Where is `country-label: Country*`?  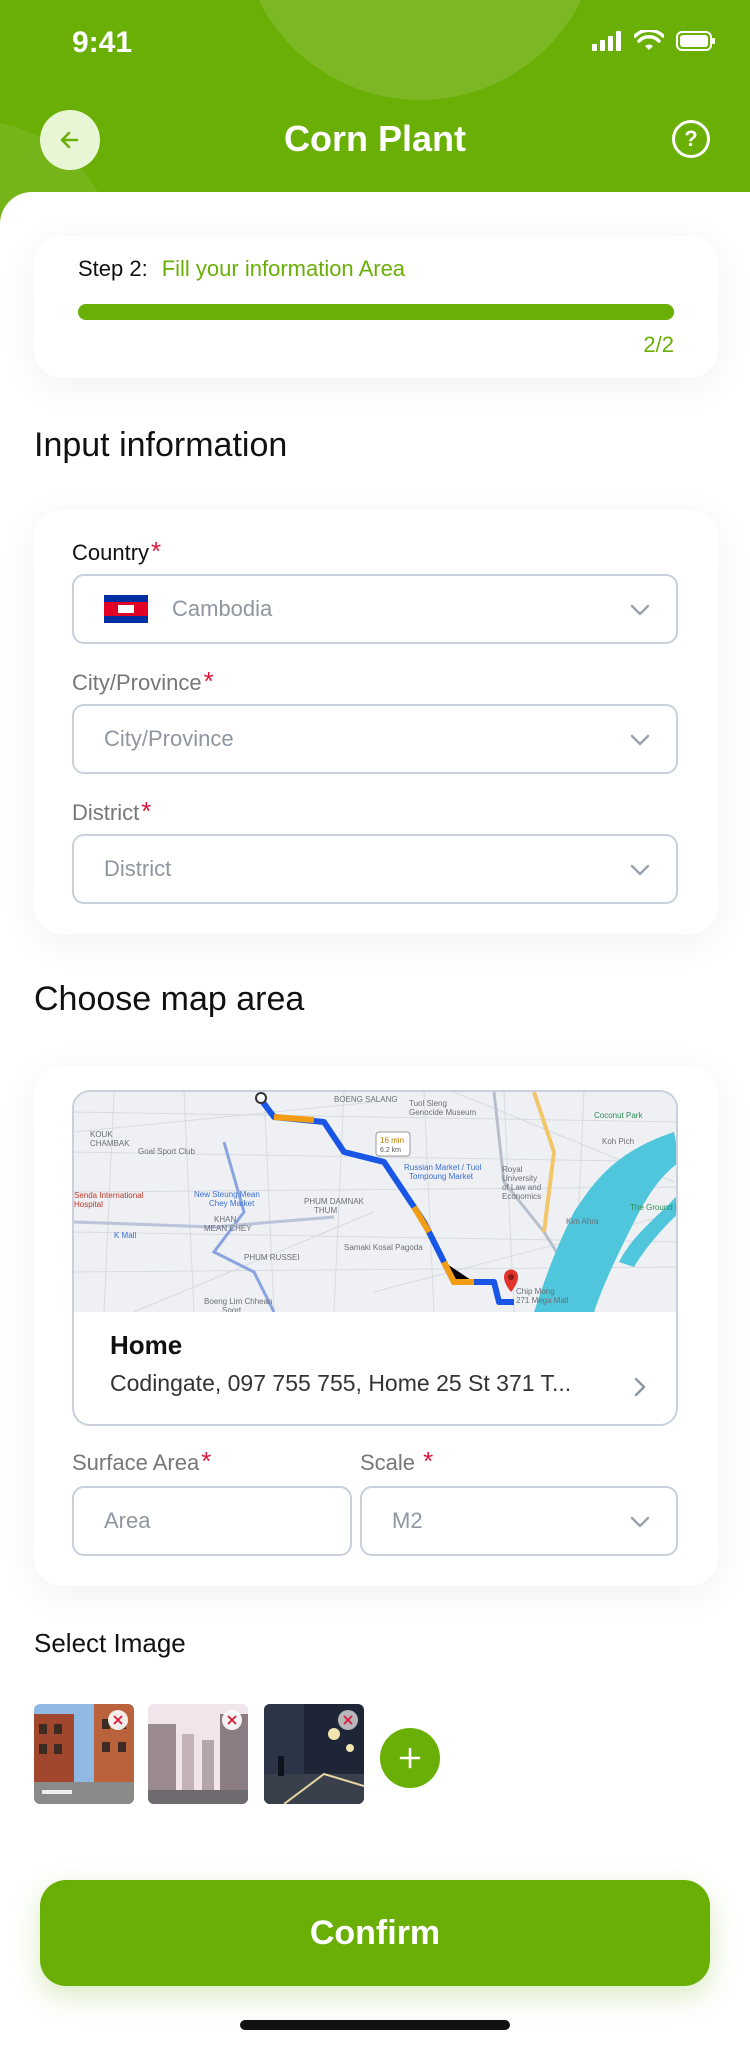
country-label: Country* is located at coordinates (116, 551).